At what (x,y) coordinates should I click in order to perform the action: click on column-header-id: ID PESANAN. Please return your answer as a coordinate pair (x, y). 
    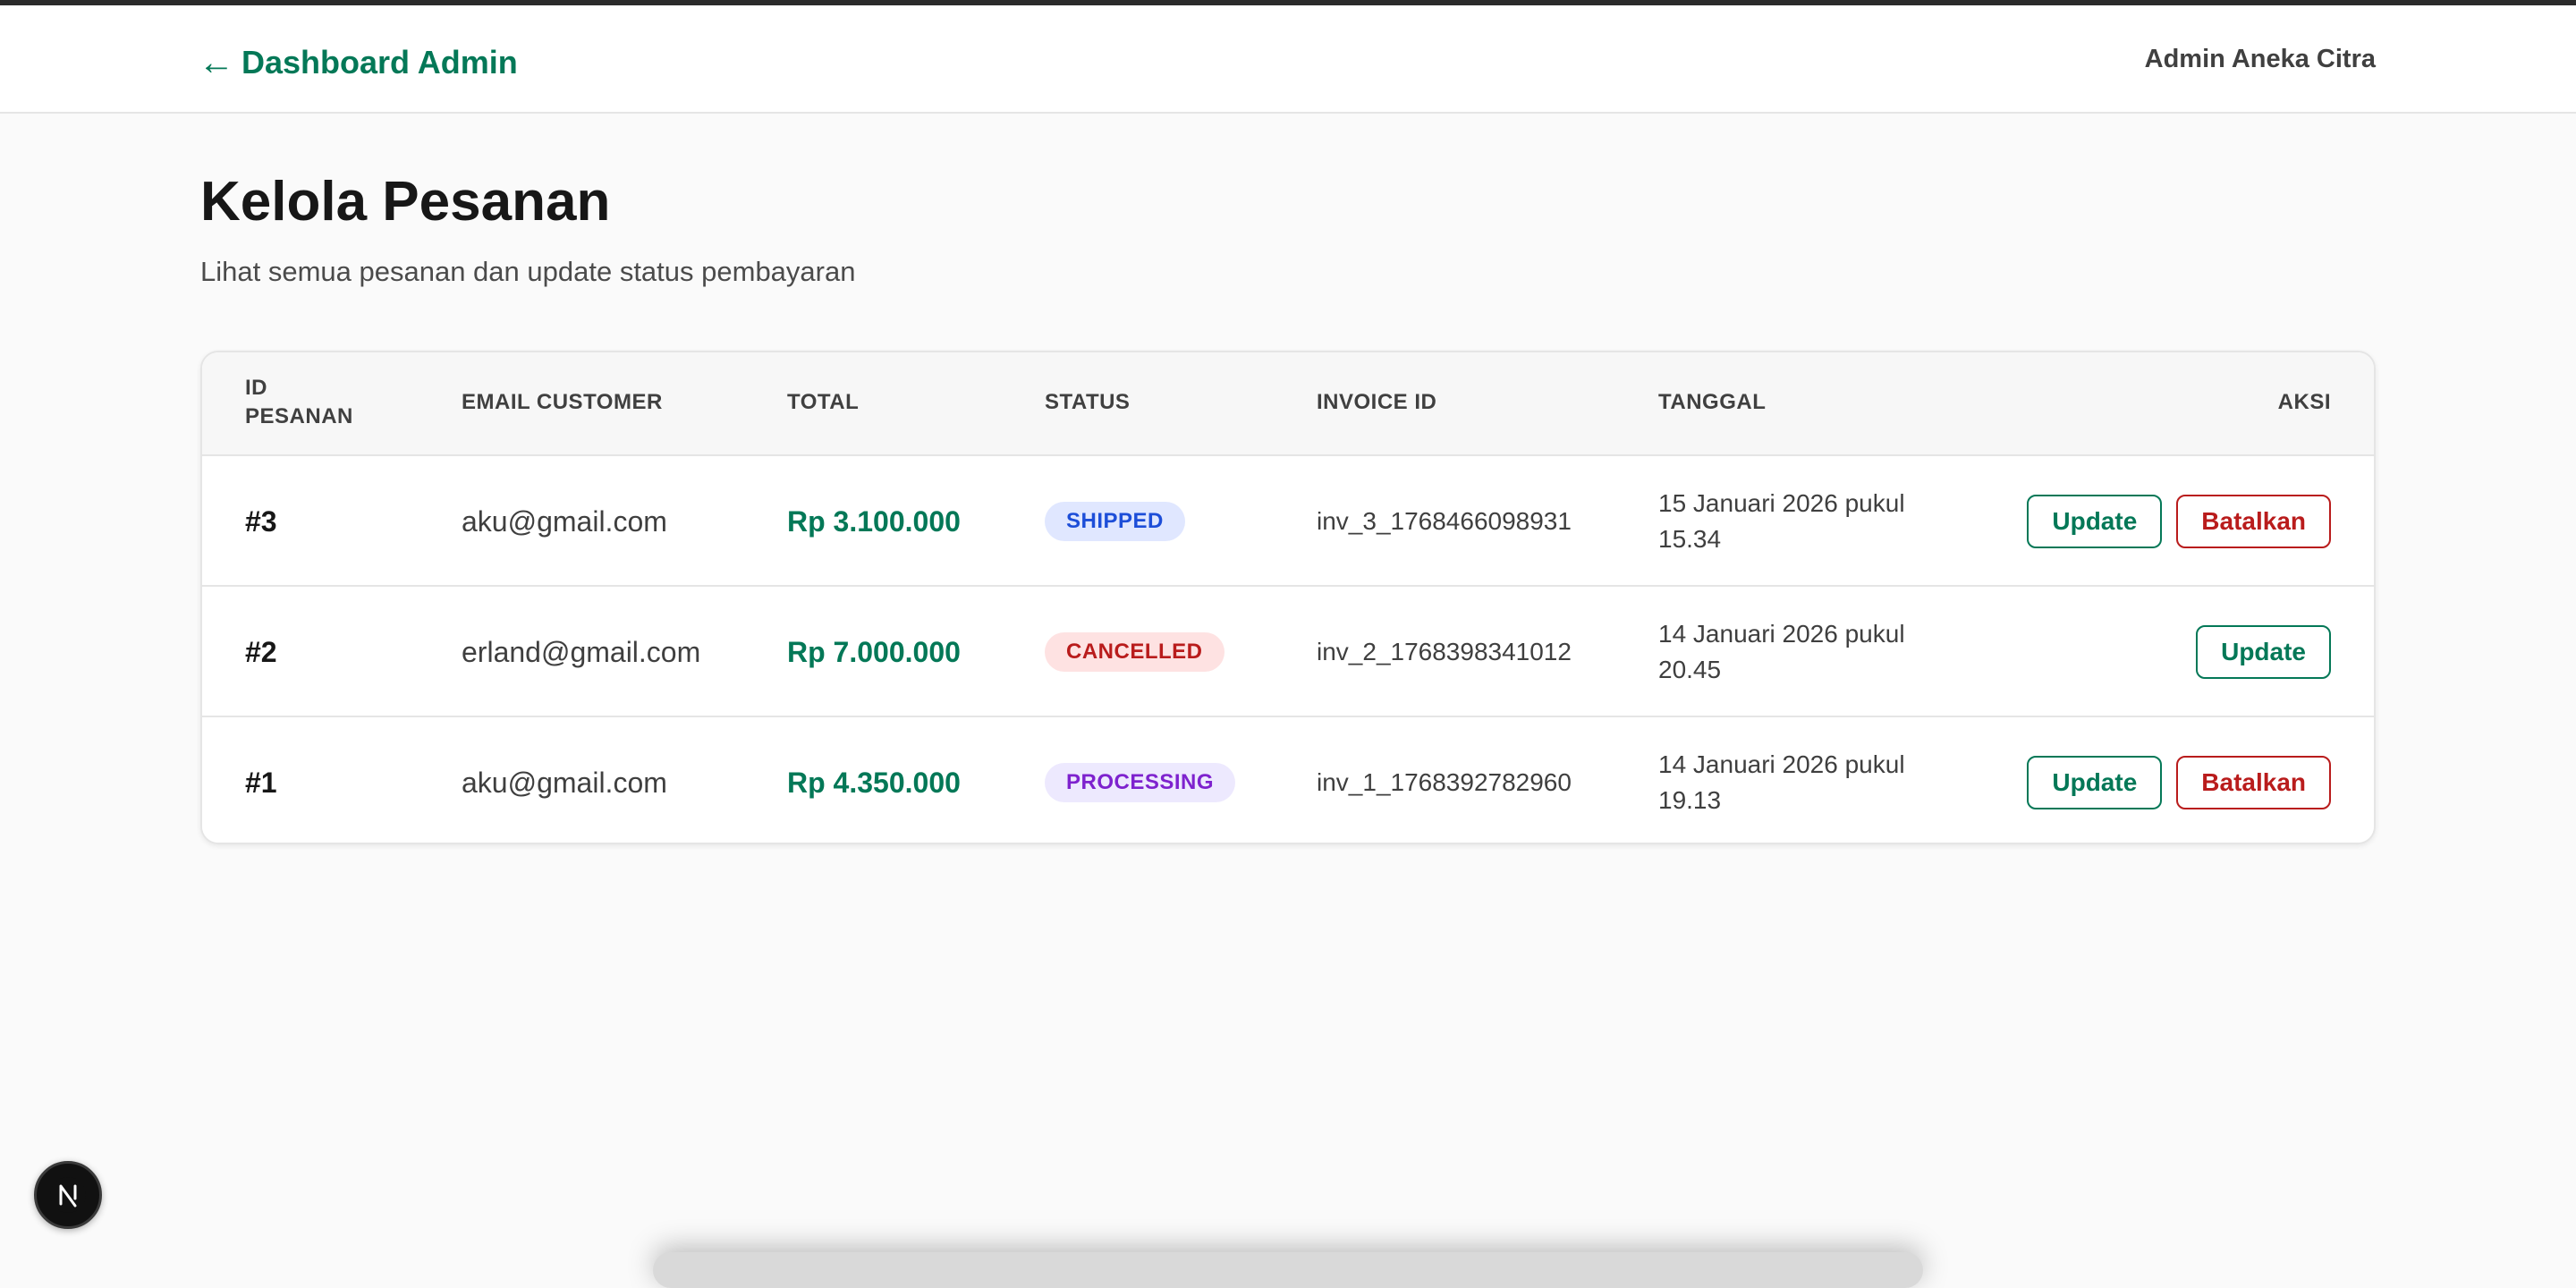
    Looking at the image, I should click on (299, 402).